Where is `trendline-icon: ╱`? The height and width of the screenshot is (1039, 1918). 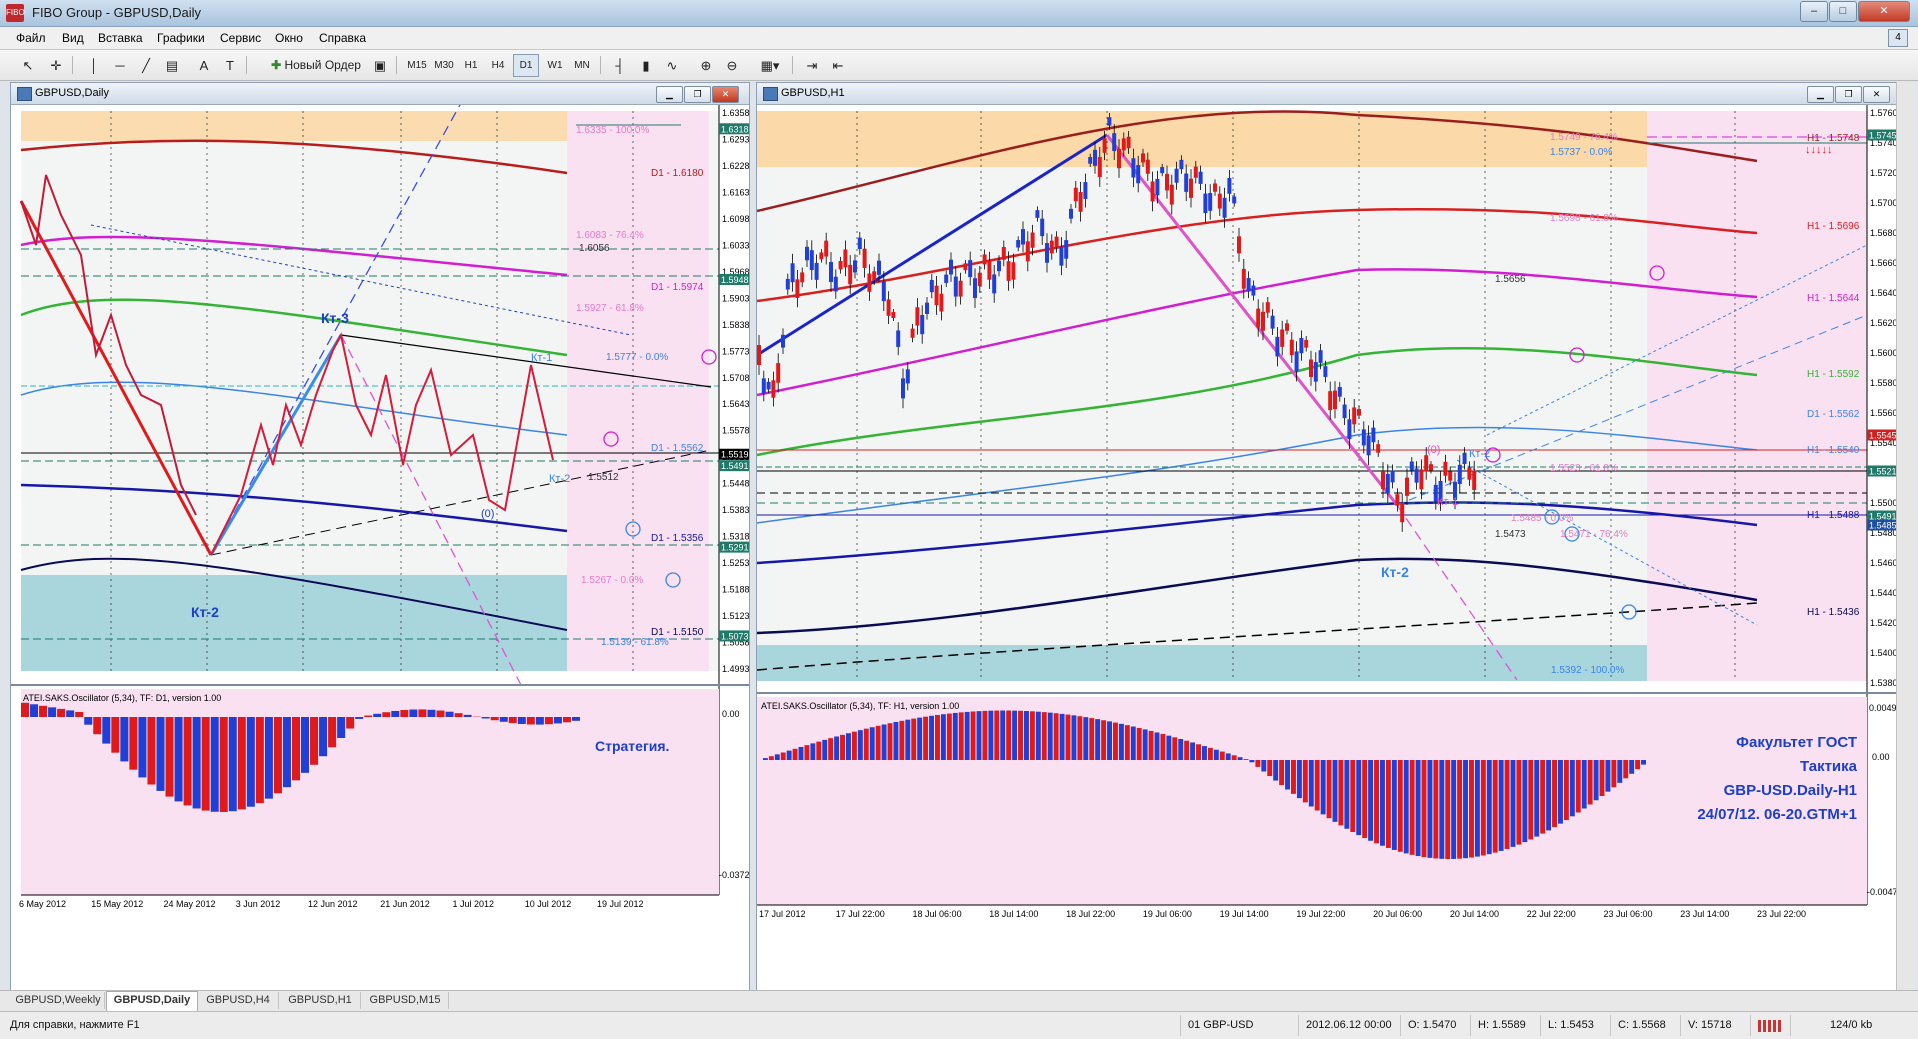
trendline-icon: ╱ is located at coordinates (146, 65).